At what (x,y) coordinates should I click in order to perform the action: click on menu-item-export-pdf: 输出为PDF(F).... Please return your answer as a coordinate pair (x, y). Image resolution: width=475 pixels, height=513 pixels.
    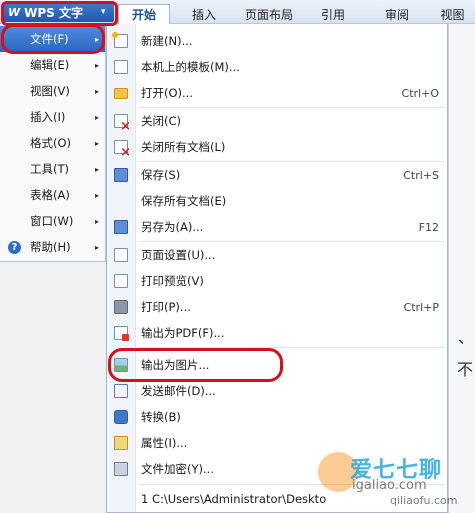
    Looking at the image, I should click on (277, 333).